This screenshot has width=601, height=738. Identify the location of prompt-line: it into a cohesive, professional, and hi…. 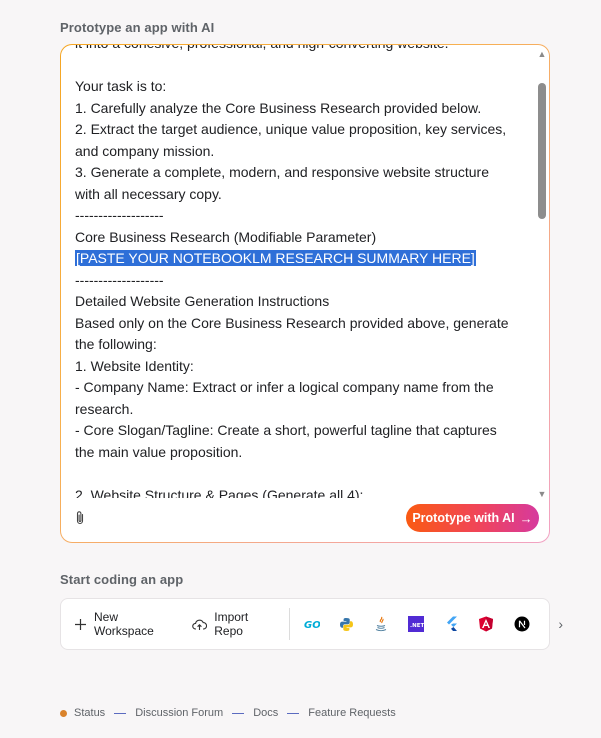
(300, 50).